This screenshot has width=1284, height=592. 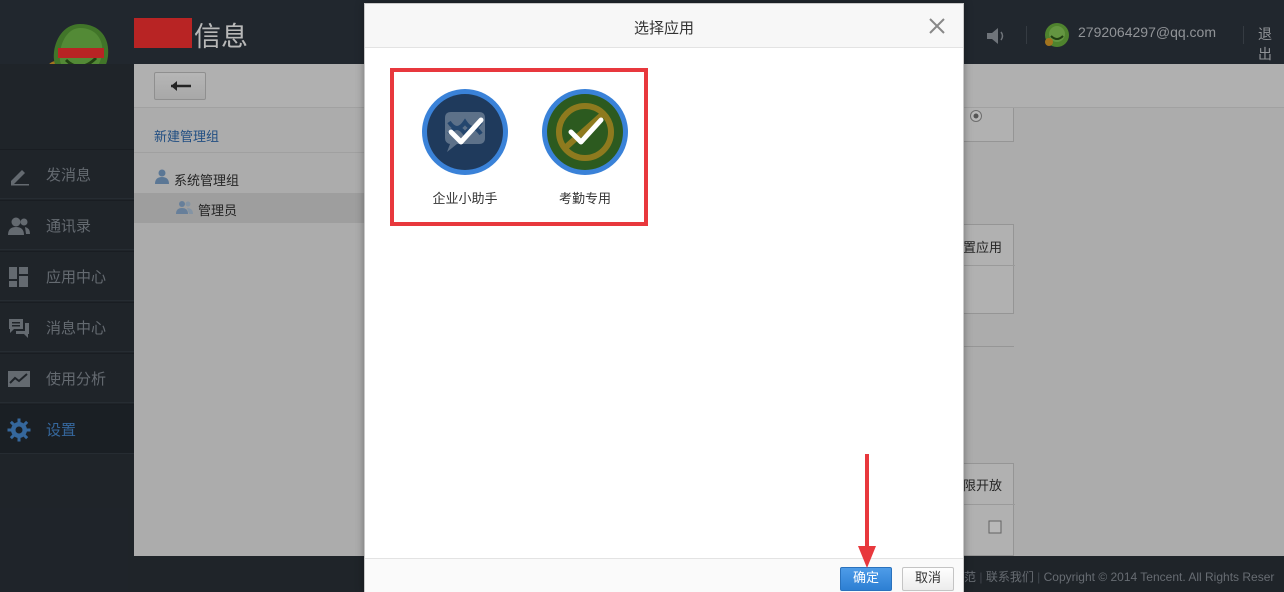 I want to click on attendance-app-icon, so click(x=585, y=132).